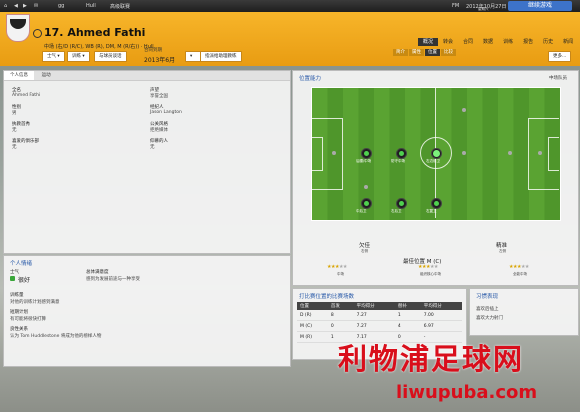 This screenshot has height=412, width=580. What do you see at coordinates (520, 274) in the screenshot?
I see `role3-label: 全能中场` at bounding box center [520, 274].